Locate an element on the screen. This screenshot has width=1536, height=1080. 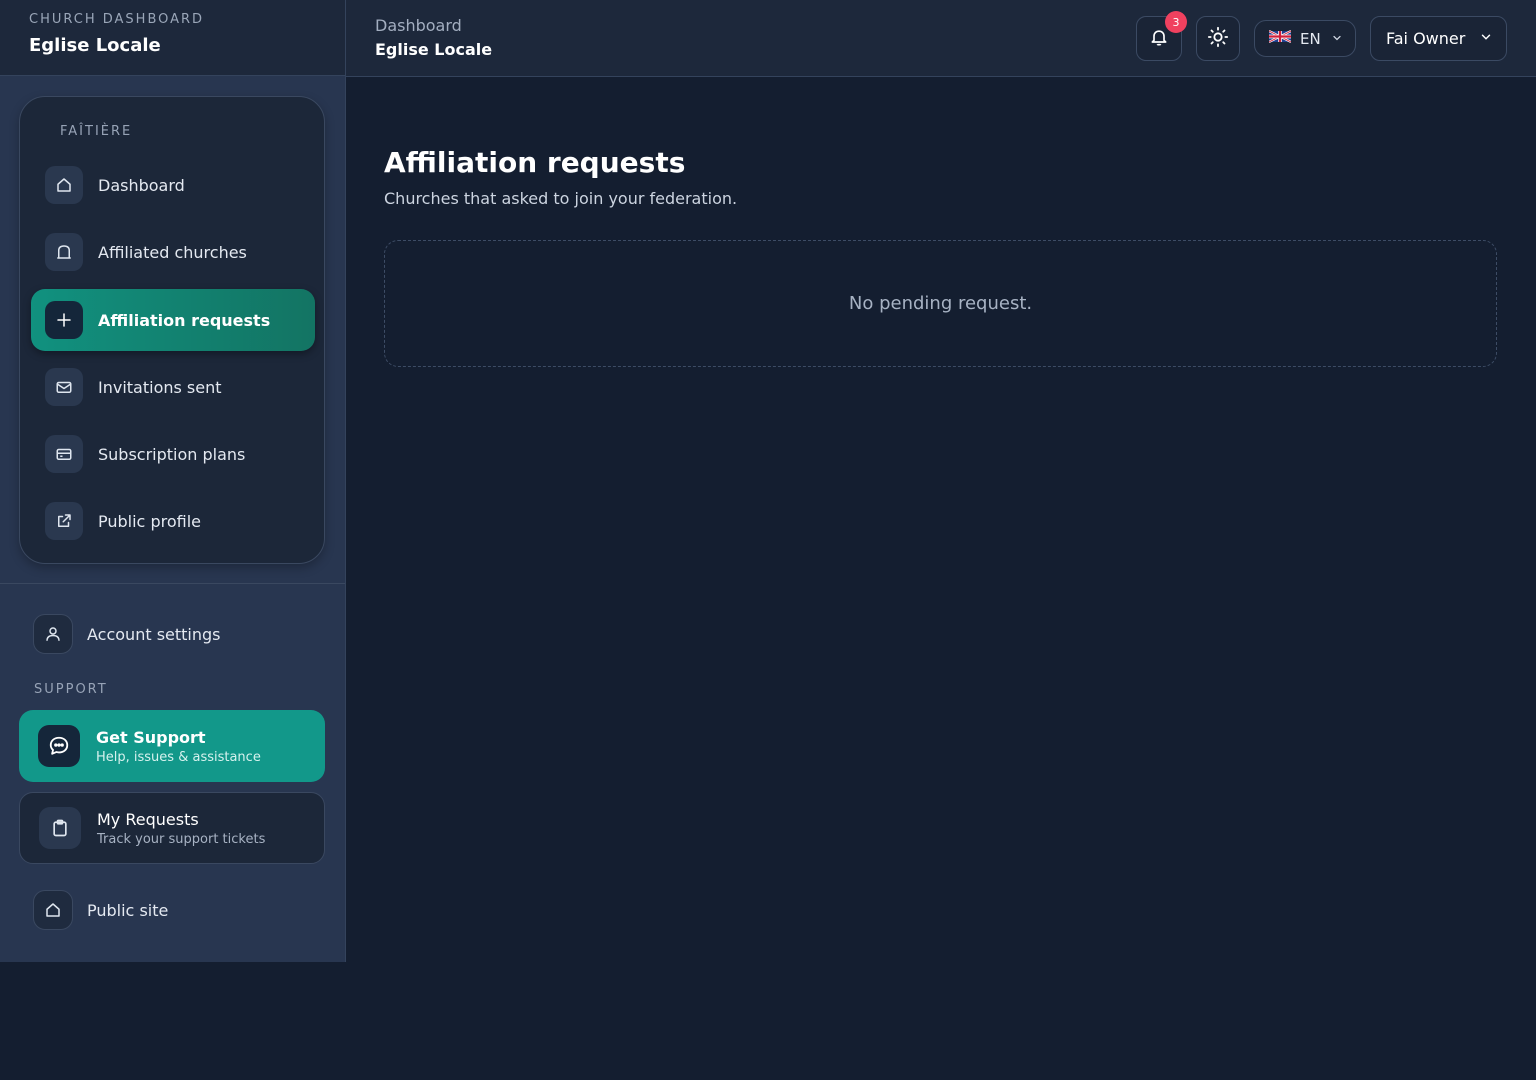
sidebar-item-label: Dashboard is located at coordinates (141, 185).